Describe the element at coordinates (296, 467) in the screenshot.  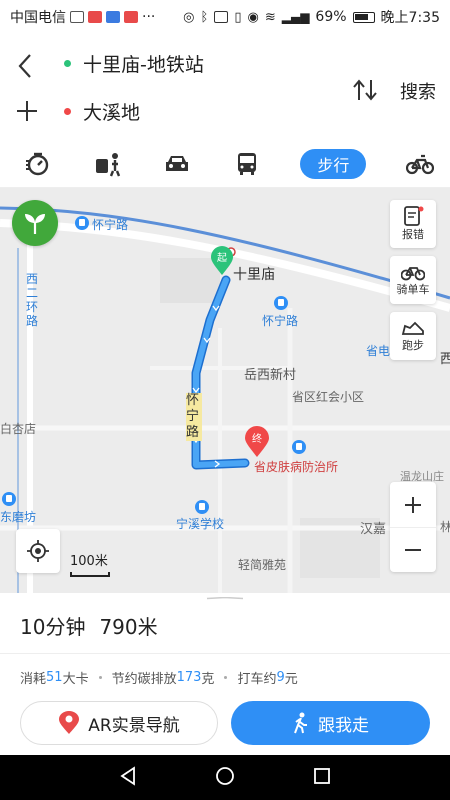
I see `map-label-skin-hospital: 省皮肤病防治所` at that location.